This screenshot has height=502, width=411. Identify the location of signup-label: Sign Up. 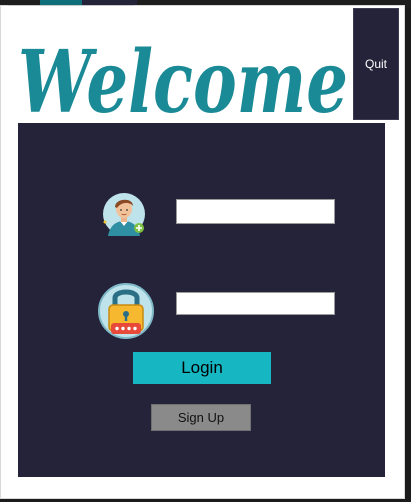
(201, 417).